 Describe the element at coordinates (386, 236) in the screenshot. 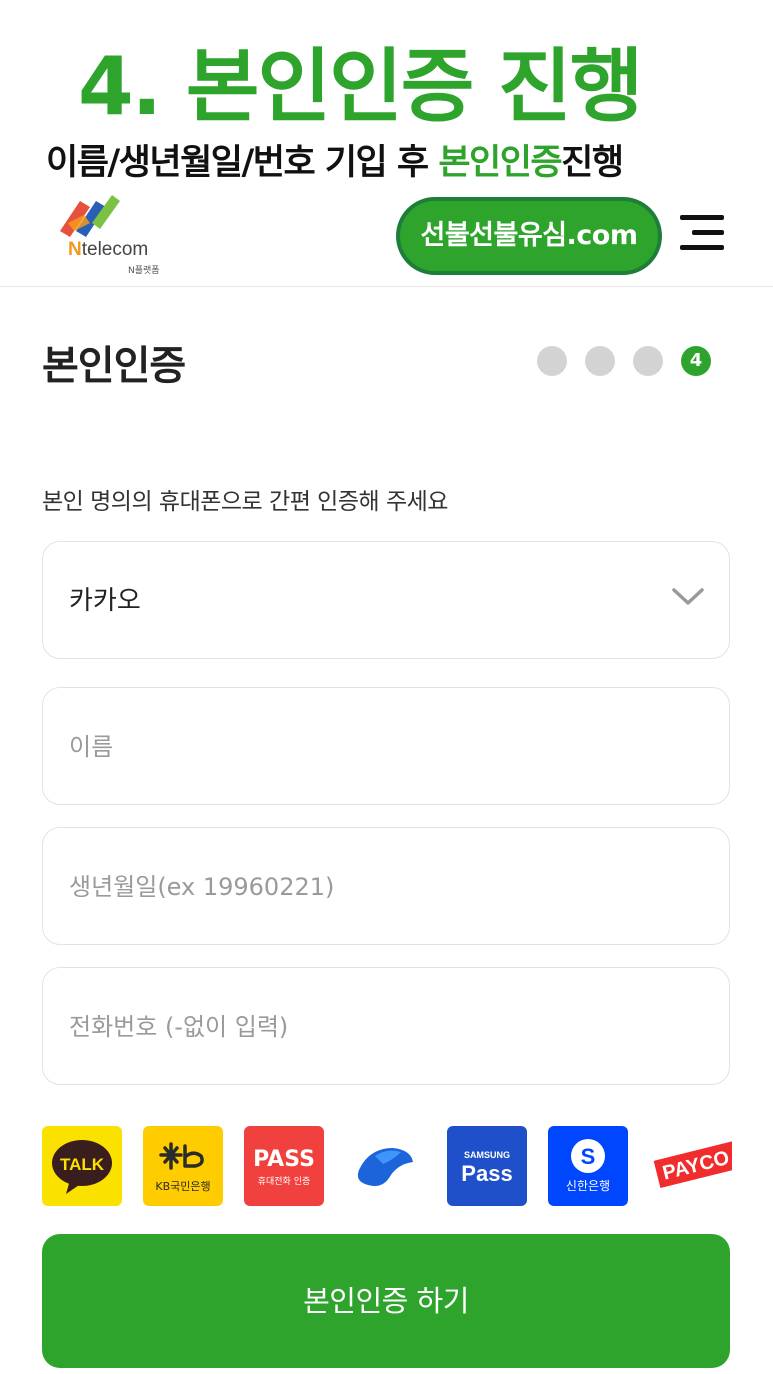

I see `app-header: Ntelecom N플랫폼 선불선불유심.com` at that location.